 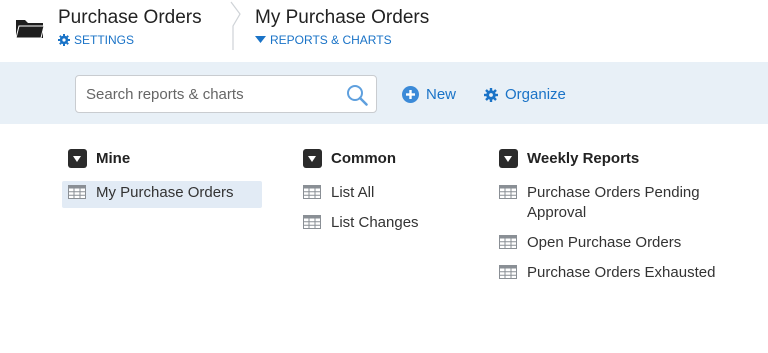 I want to click on caret-down-icon, so click(x=260, y=39).